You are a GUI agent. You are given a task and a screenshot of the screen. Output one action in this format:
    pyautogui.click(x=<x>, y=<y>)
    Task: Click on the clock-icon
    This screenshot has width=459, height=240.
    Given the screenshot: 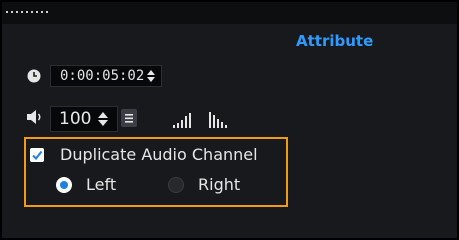 What is the action you would take?
    pyautogui.click(x=34, y=76)
    